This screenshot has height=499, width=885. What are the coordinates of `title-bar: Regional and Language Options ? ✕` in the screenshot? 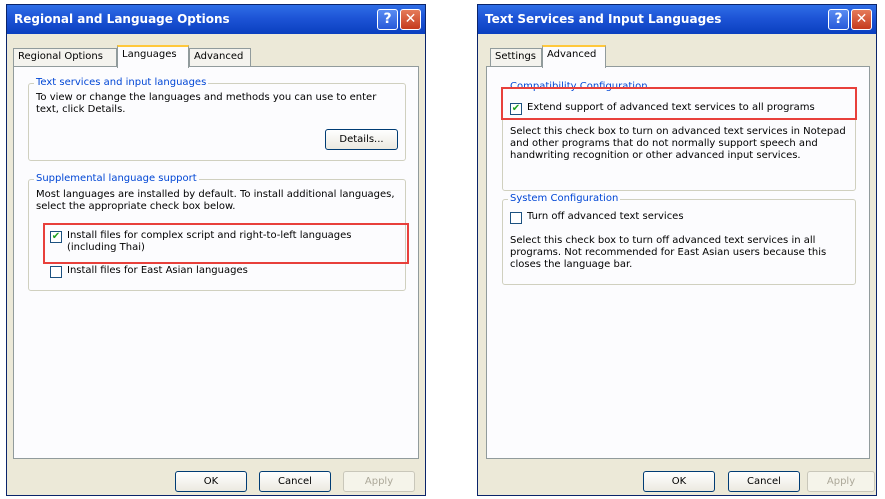 It's located at (216, 19).